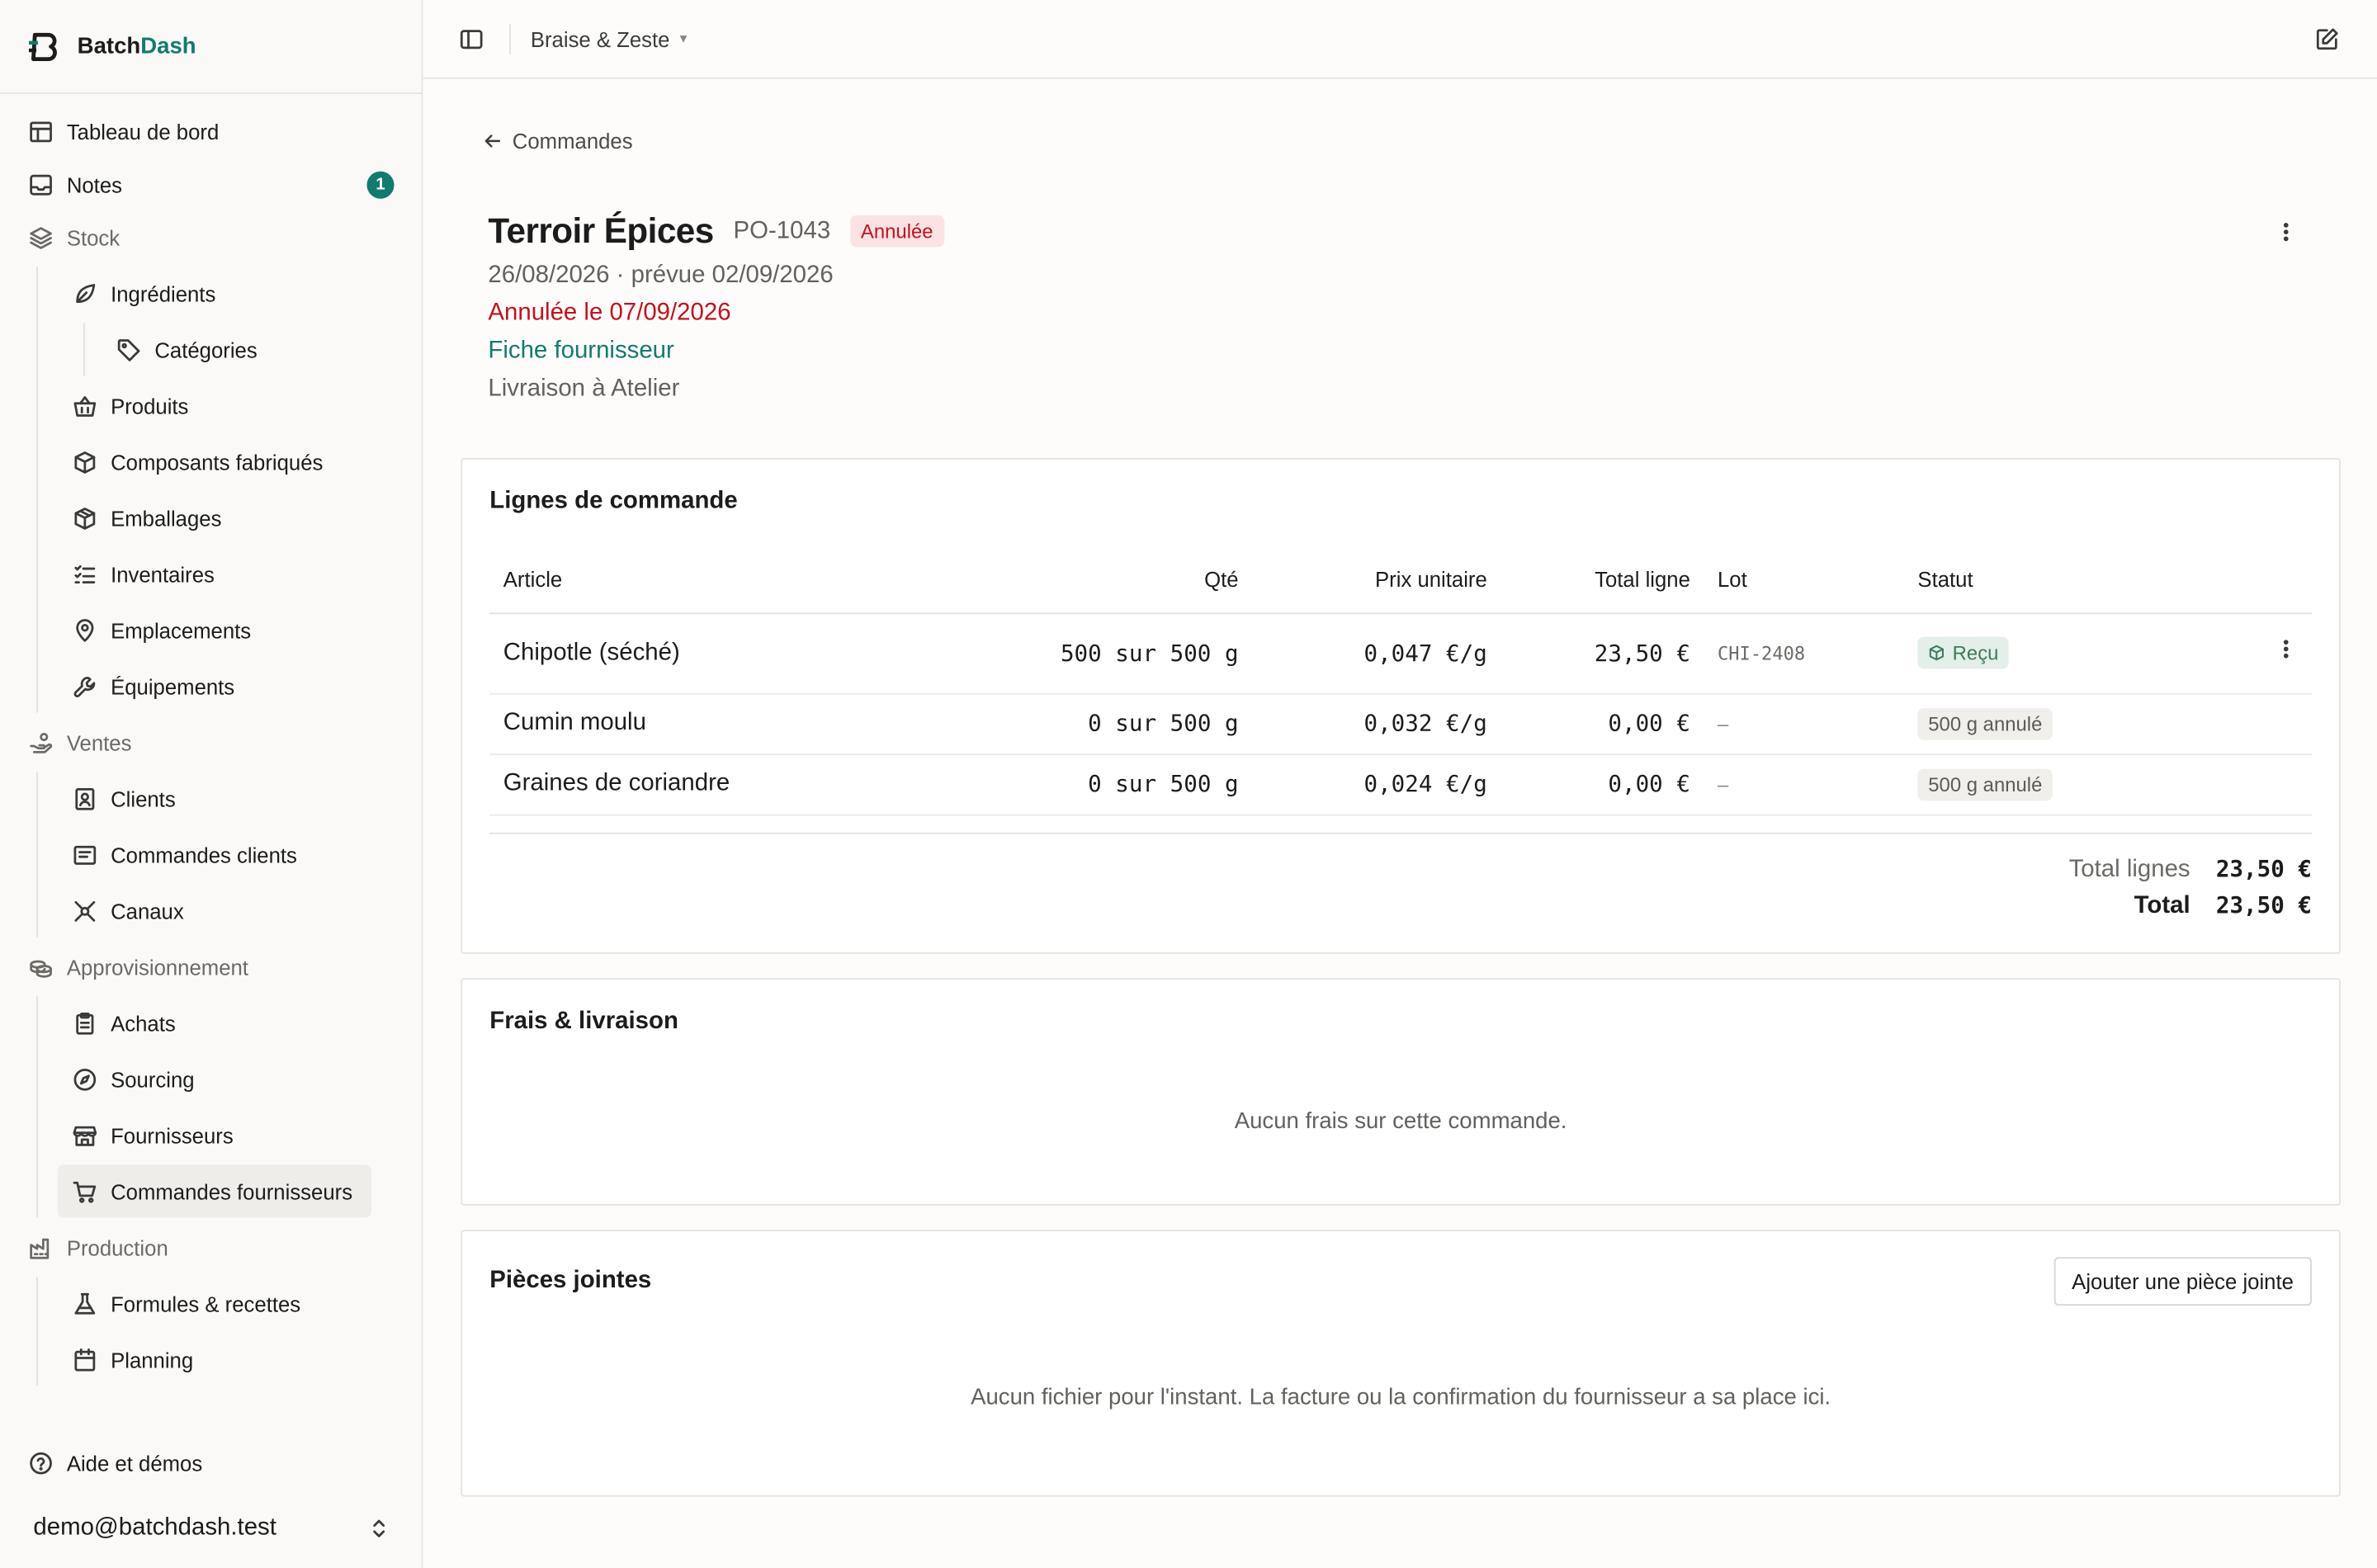  Describe the element at coordinates (1053, 579) in the screenshot. I see `col-qty: Qté` at that location.